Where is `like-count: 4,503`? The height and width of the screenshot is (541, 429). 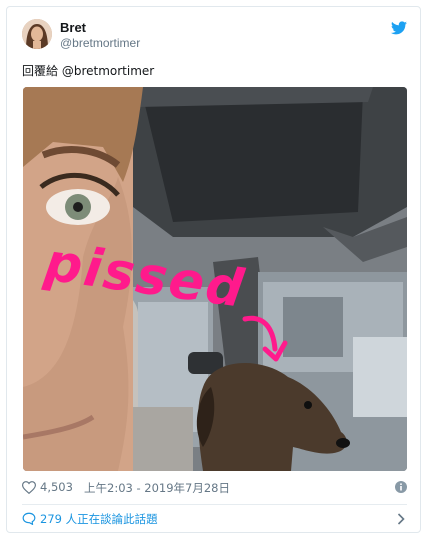
like-count: 4,503 is located at coordinates (56, 487).